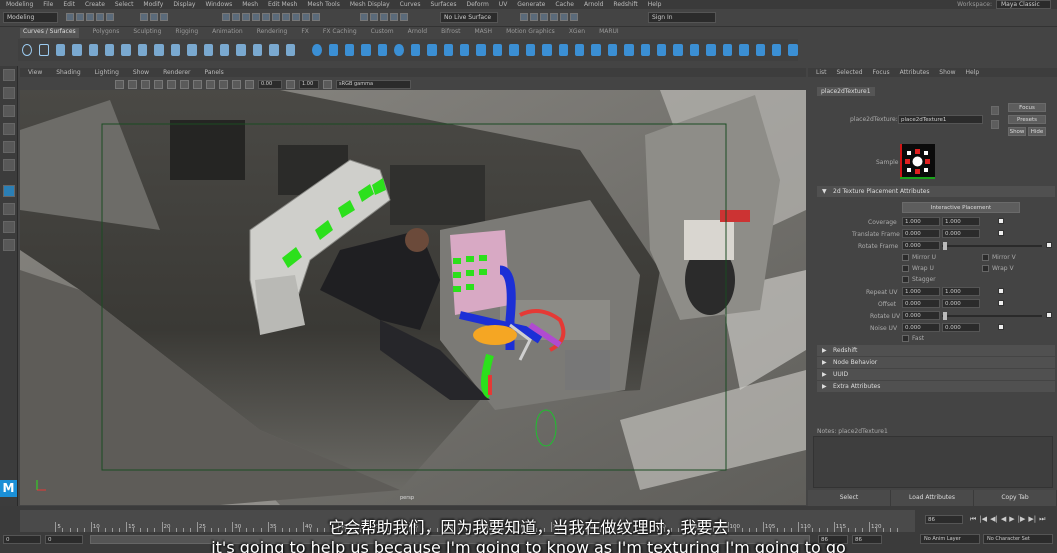  What do you see at coordinates (9, 111) in the screenshot?
I see `paint-select-icon` at bounding box center [9, 111].